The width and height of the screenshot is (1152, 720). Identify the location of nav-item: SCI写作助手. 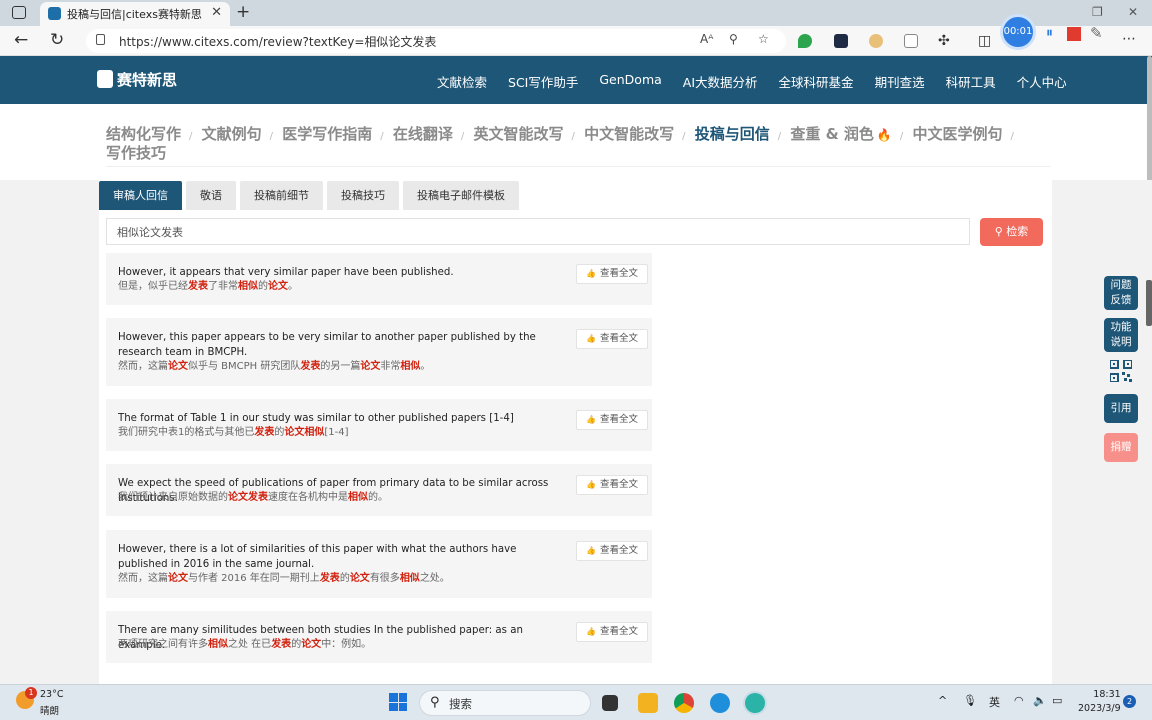
(543, 81).